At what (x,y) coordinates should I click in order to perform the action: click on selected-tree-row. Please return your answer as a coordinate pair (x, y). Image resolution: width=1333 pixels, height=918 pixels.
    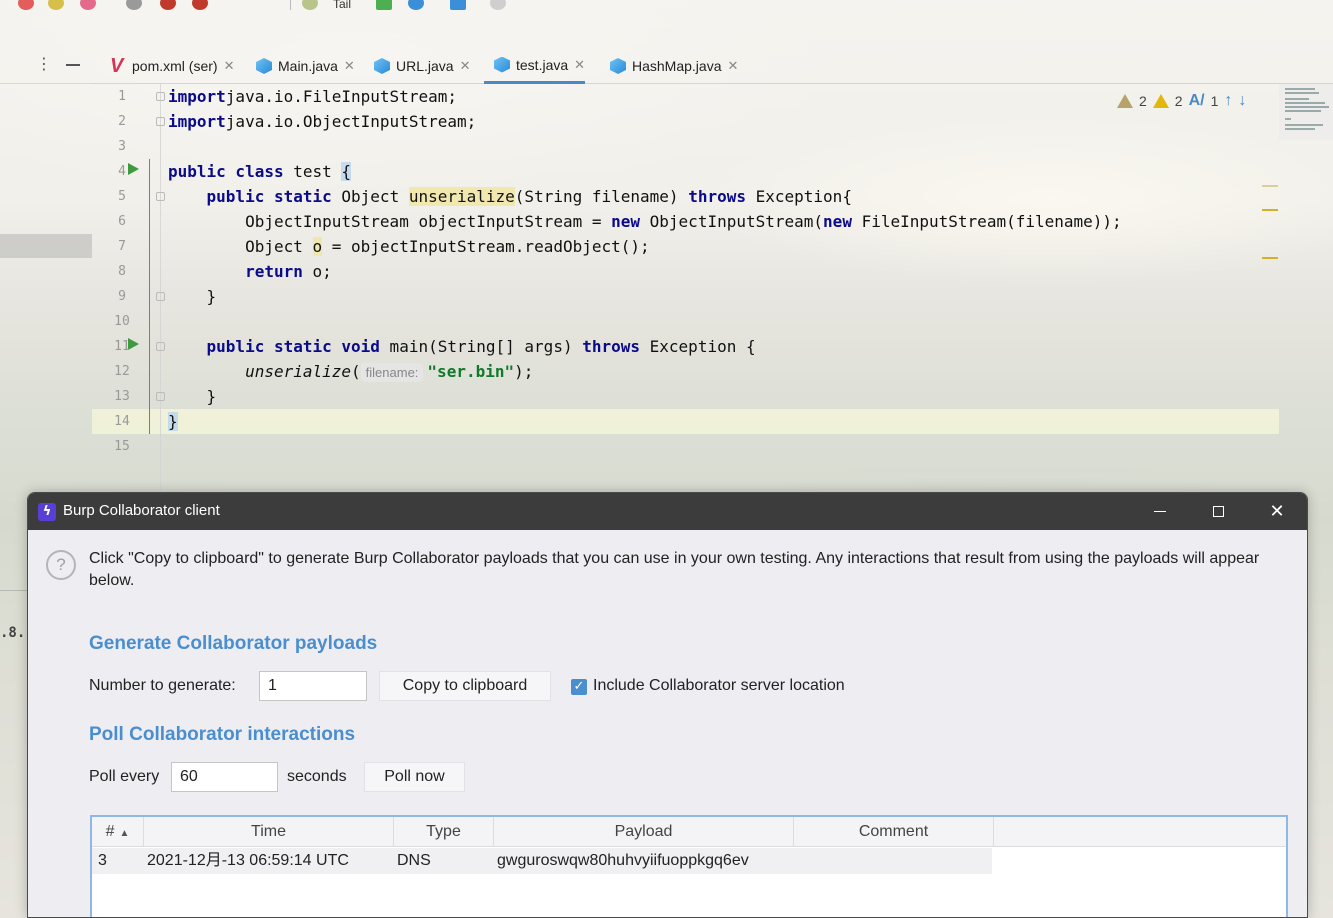
    Looking at the image, I should click on (46, 246).